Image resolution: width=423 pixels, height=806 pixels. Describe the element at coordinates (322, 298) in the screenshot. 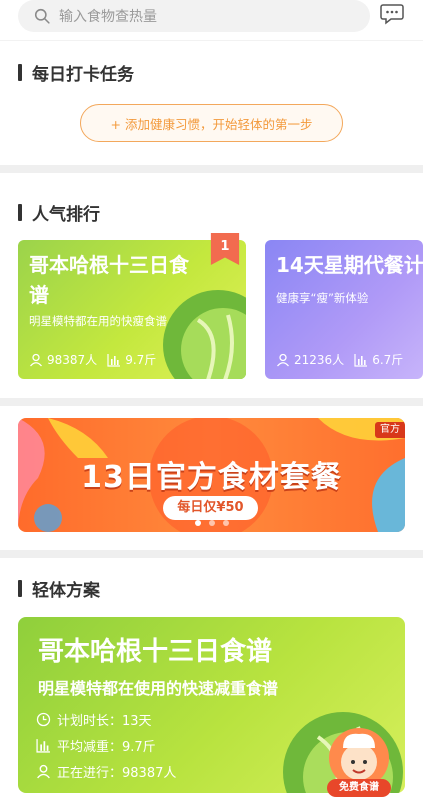

I see `card-subtitle: 健康享“瘦”新体验` at that location.